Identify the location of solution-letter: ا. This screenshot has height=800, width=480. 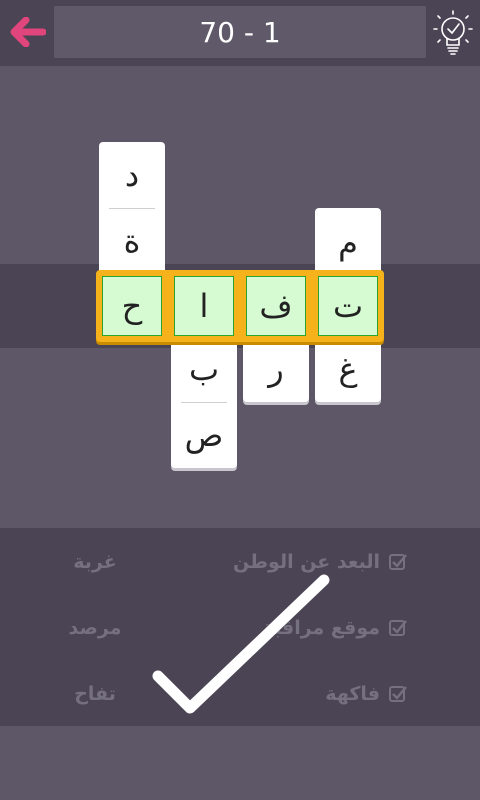
(204, 306).